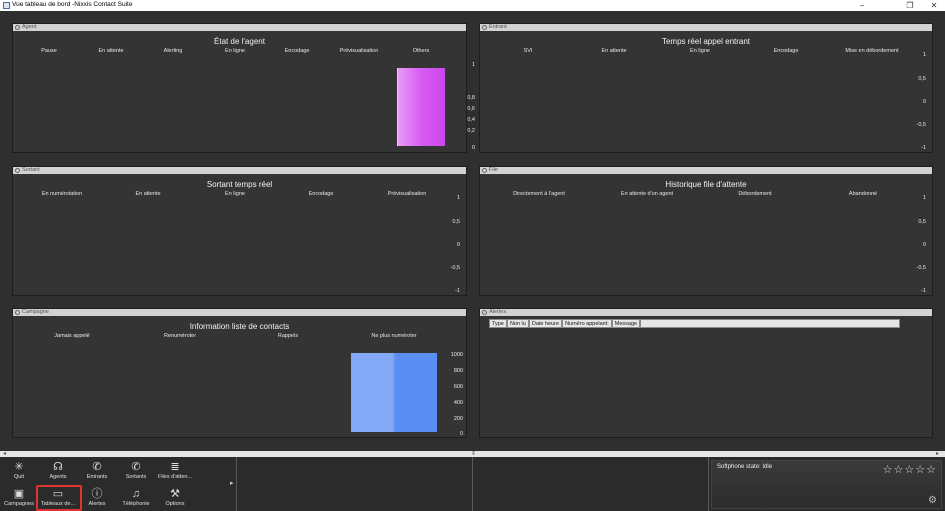 The height and width of the screenshot is (511, 945). I want to click on column-label: Directement à l'agent, so click(539, 194).